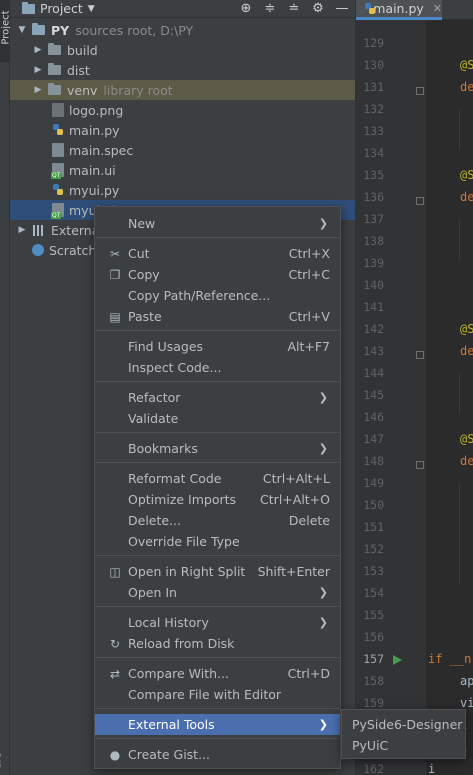 Image resolution: width=473 pixels, height=775 pixels. I want to click on python-file-icon, so click(58, 130).